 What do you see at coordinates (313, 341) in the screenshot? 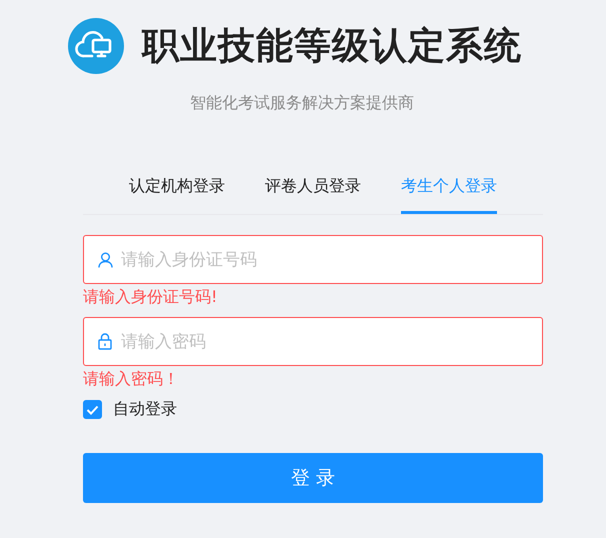
I see `input-field: 请输入密码` at bounding box center [313, 341].